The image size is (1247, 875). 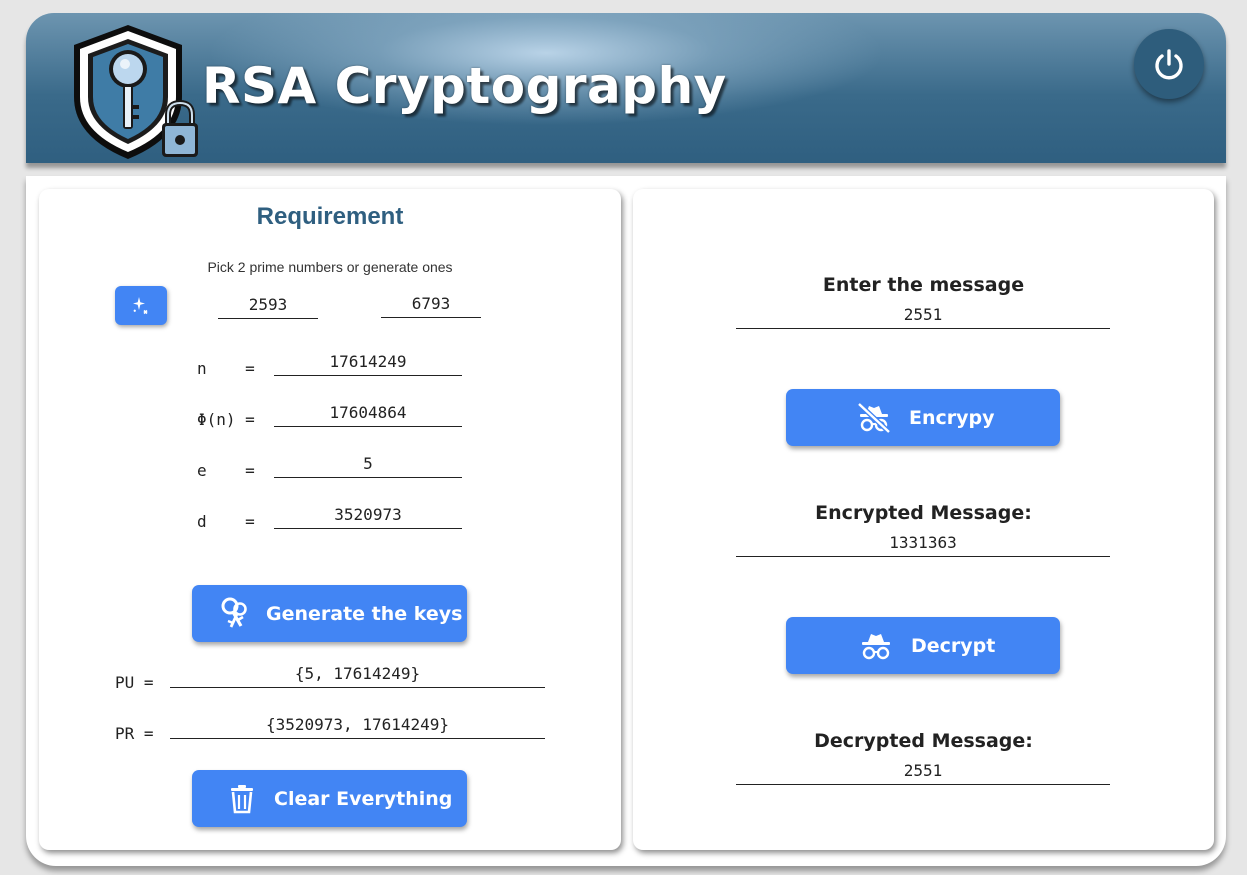 What do you see at coordinates (364, 613) in the screenshot?
I see `generate-keys-label: Generate the keys` at bounding box center [364, 613].